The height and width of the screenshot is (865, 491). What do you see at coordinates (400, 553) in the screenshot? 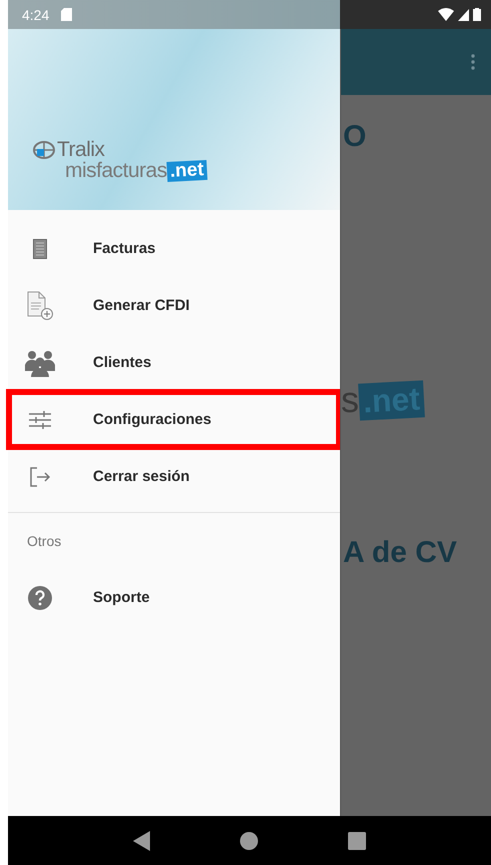
I see `company-name: A de CV` at bounding box center [400, 553].